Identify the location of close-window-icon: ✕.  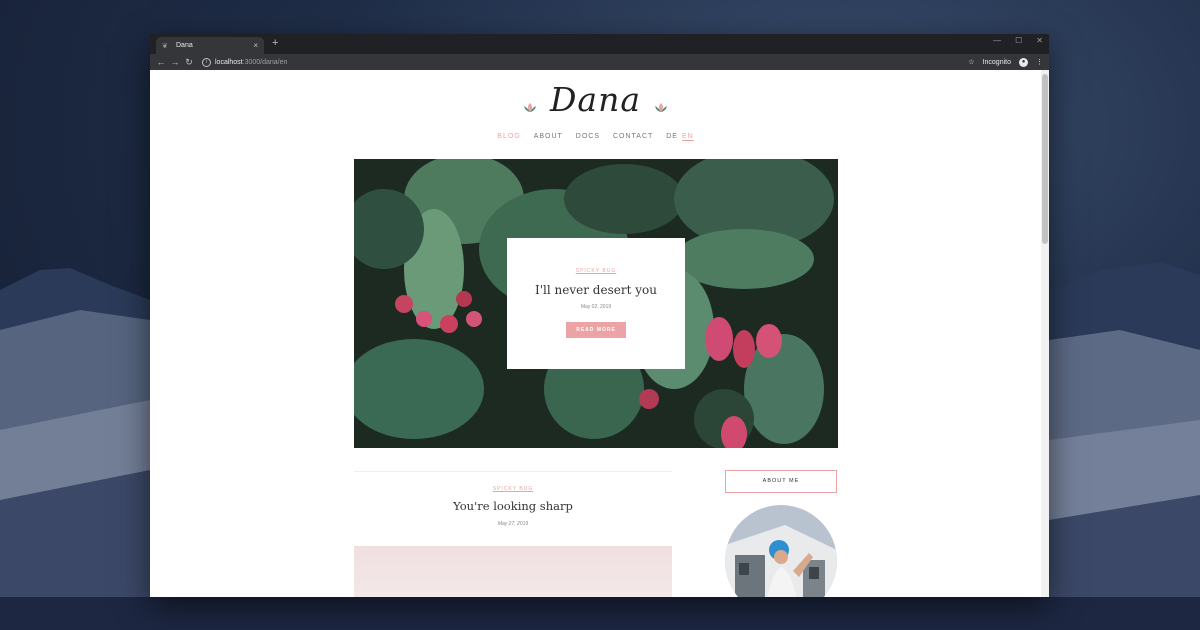
(1039, 40).